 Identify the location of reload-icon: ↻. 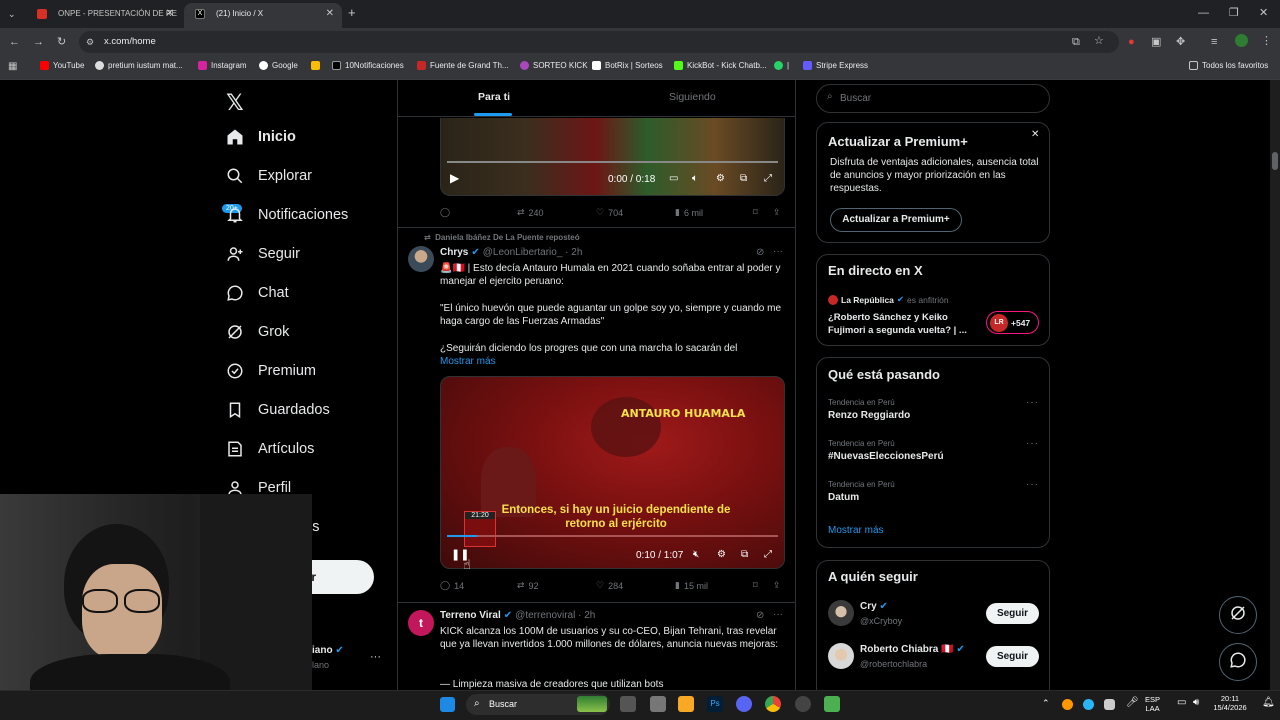
(61, 42).